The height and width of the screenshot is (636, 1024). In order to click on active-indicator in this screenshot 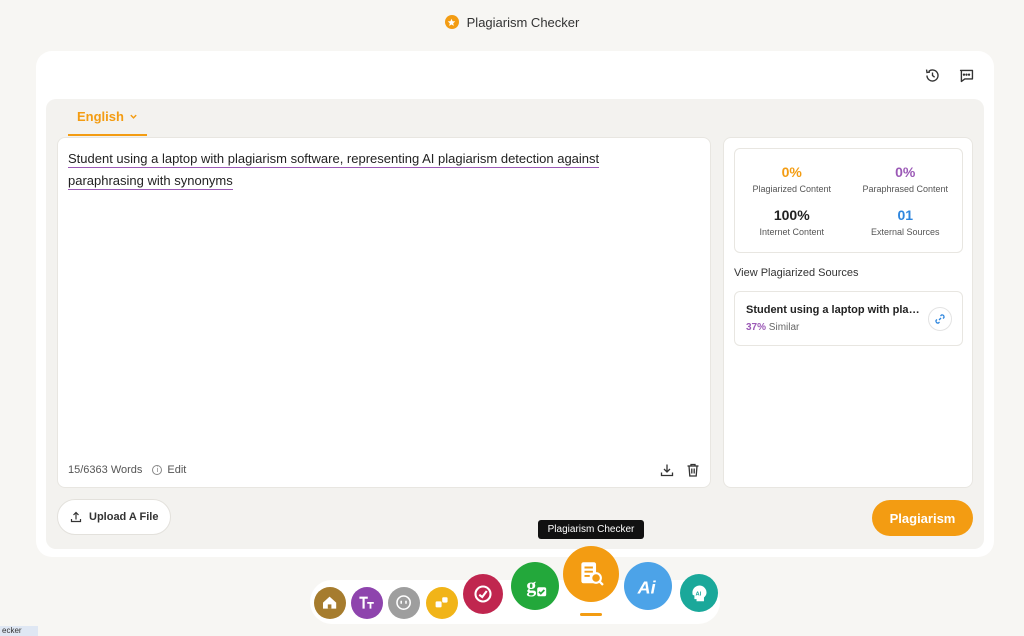, I will do `click(591, 614)`.